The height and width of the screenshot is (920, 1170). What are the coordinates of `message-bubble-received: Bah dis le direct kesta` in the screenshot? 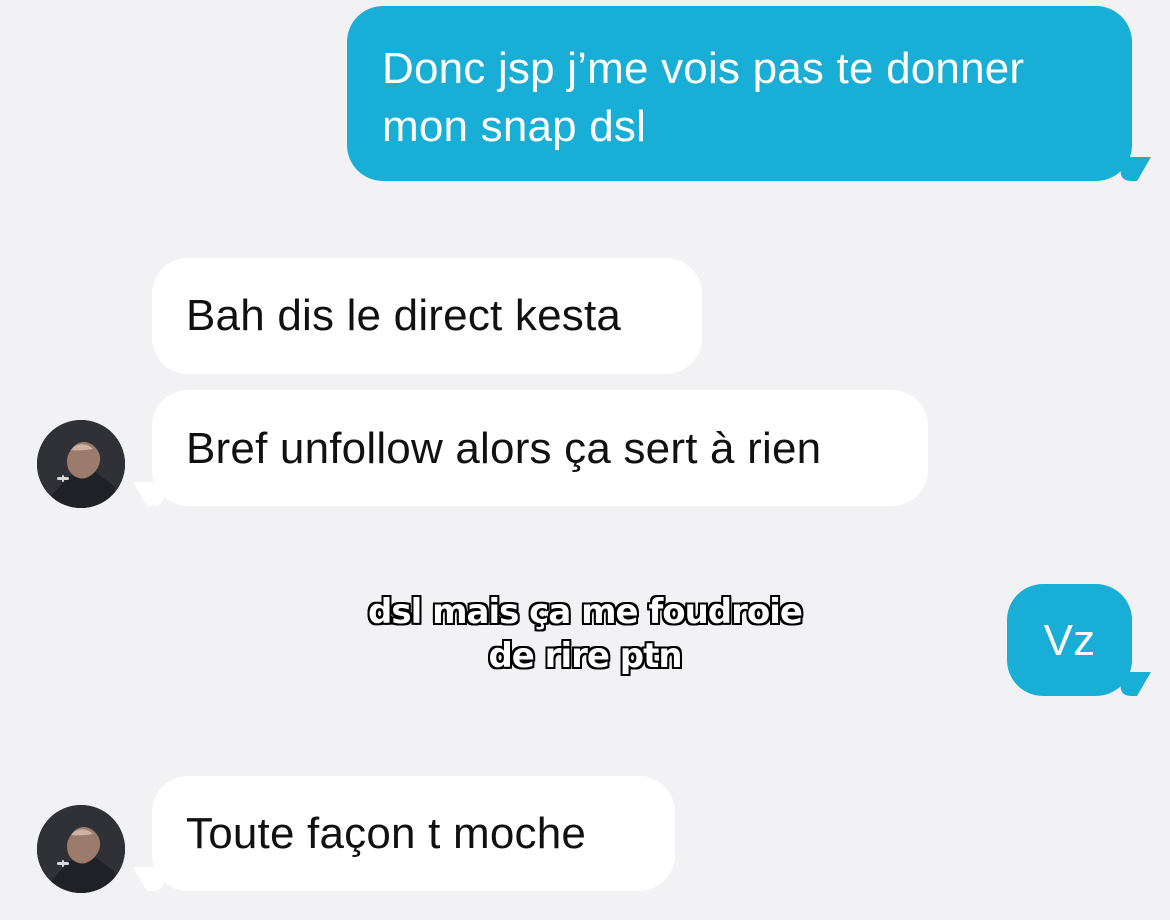 It's located at (427, 316).